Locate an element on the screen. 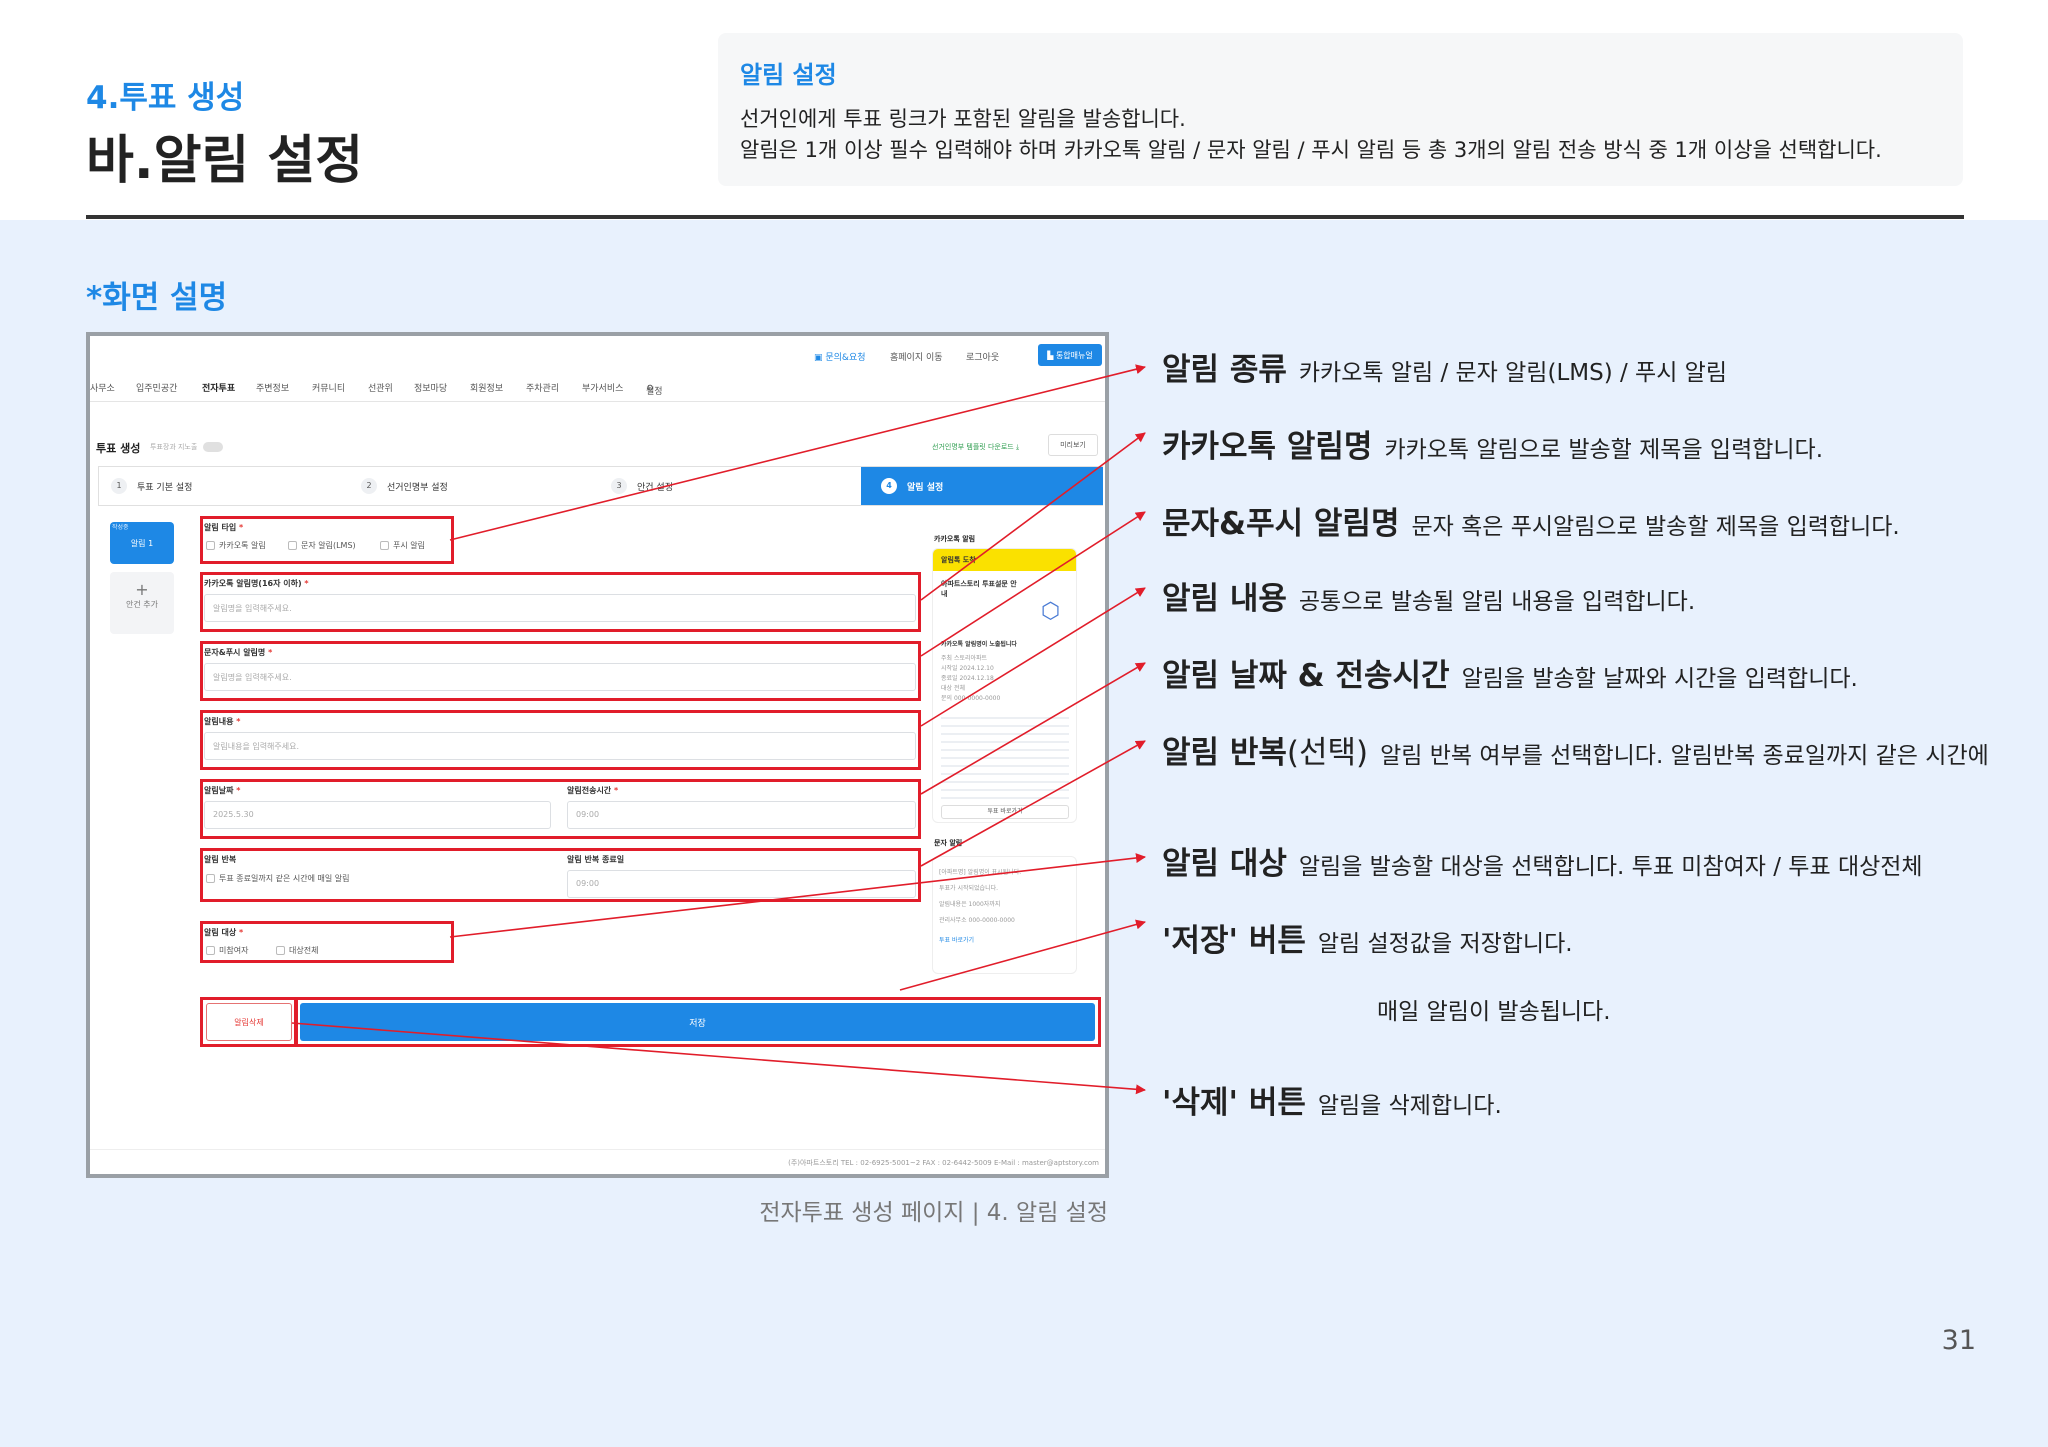  annotation-title: 알림 내용 is located at coordinates (1224, 599).